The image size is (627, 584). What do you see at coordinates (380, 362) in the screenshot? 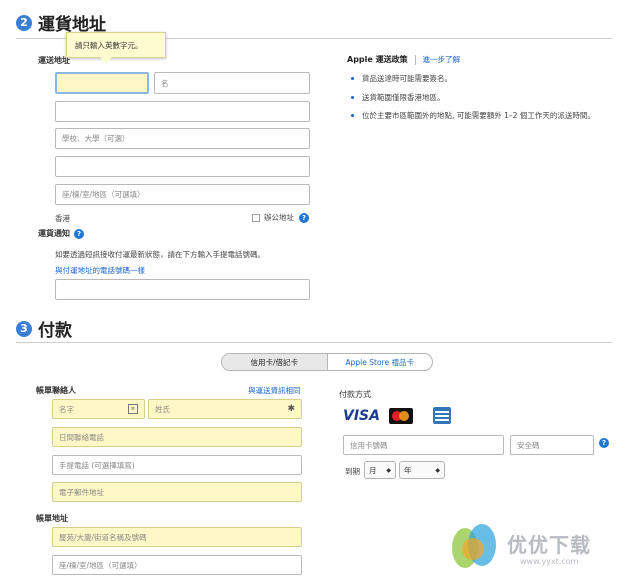
I see `tab-gift-card: Apple Store 禮品卡` at bounding box center [380, 362].